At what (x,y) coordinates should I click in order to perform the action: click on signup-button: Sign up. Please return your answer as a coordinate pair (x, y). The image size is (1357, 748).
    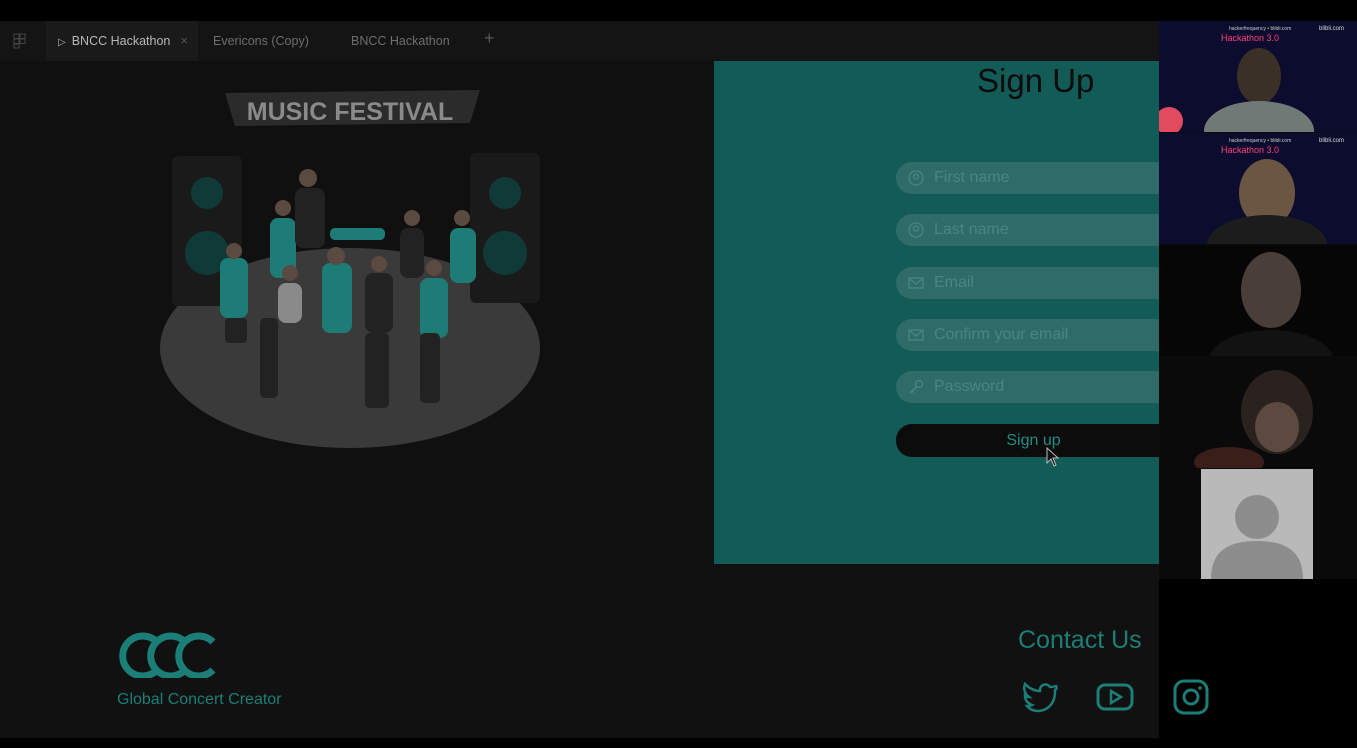
    Looking at the image, I should click on (1027, 440).